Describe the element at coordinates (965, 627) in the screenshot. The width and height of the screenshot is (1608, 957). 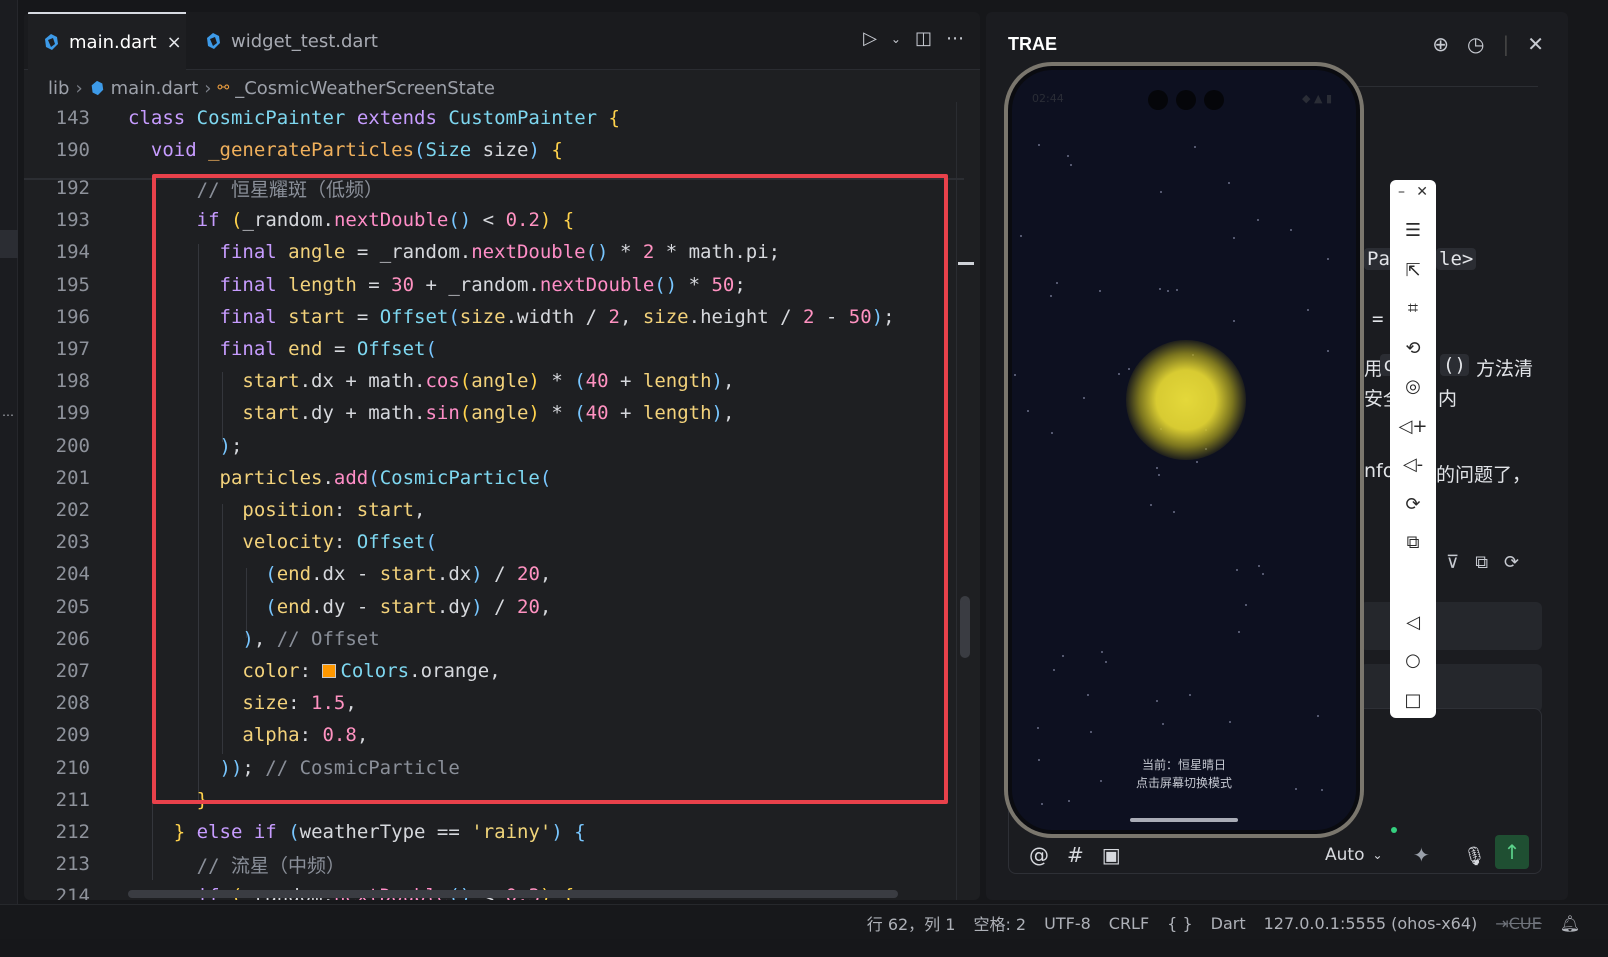
I see `vertical-scrollbar` at that location.